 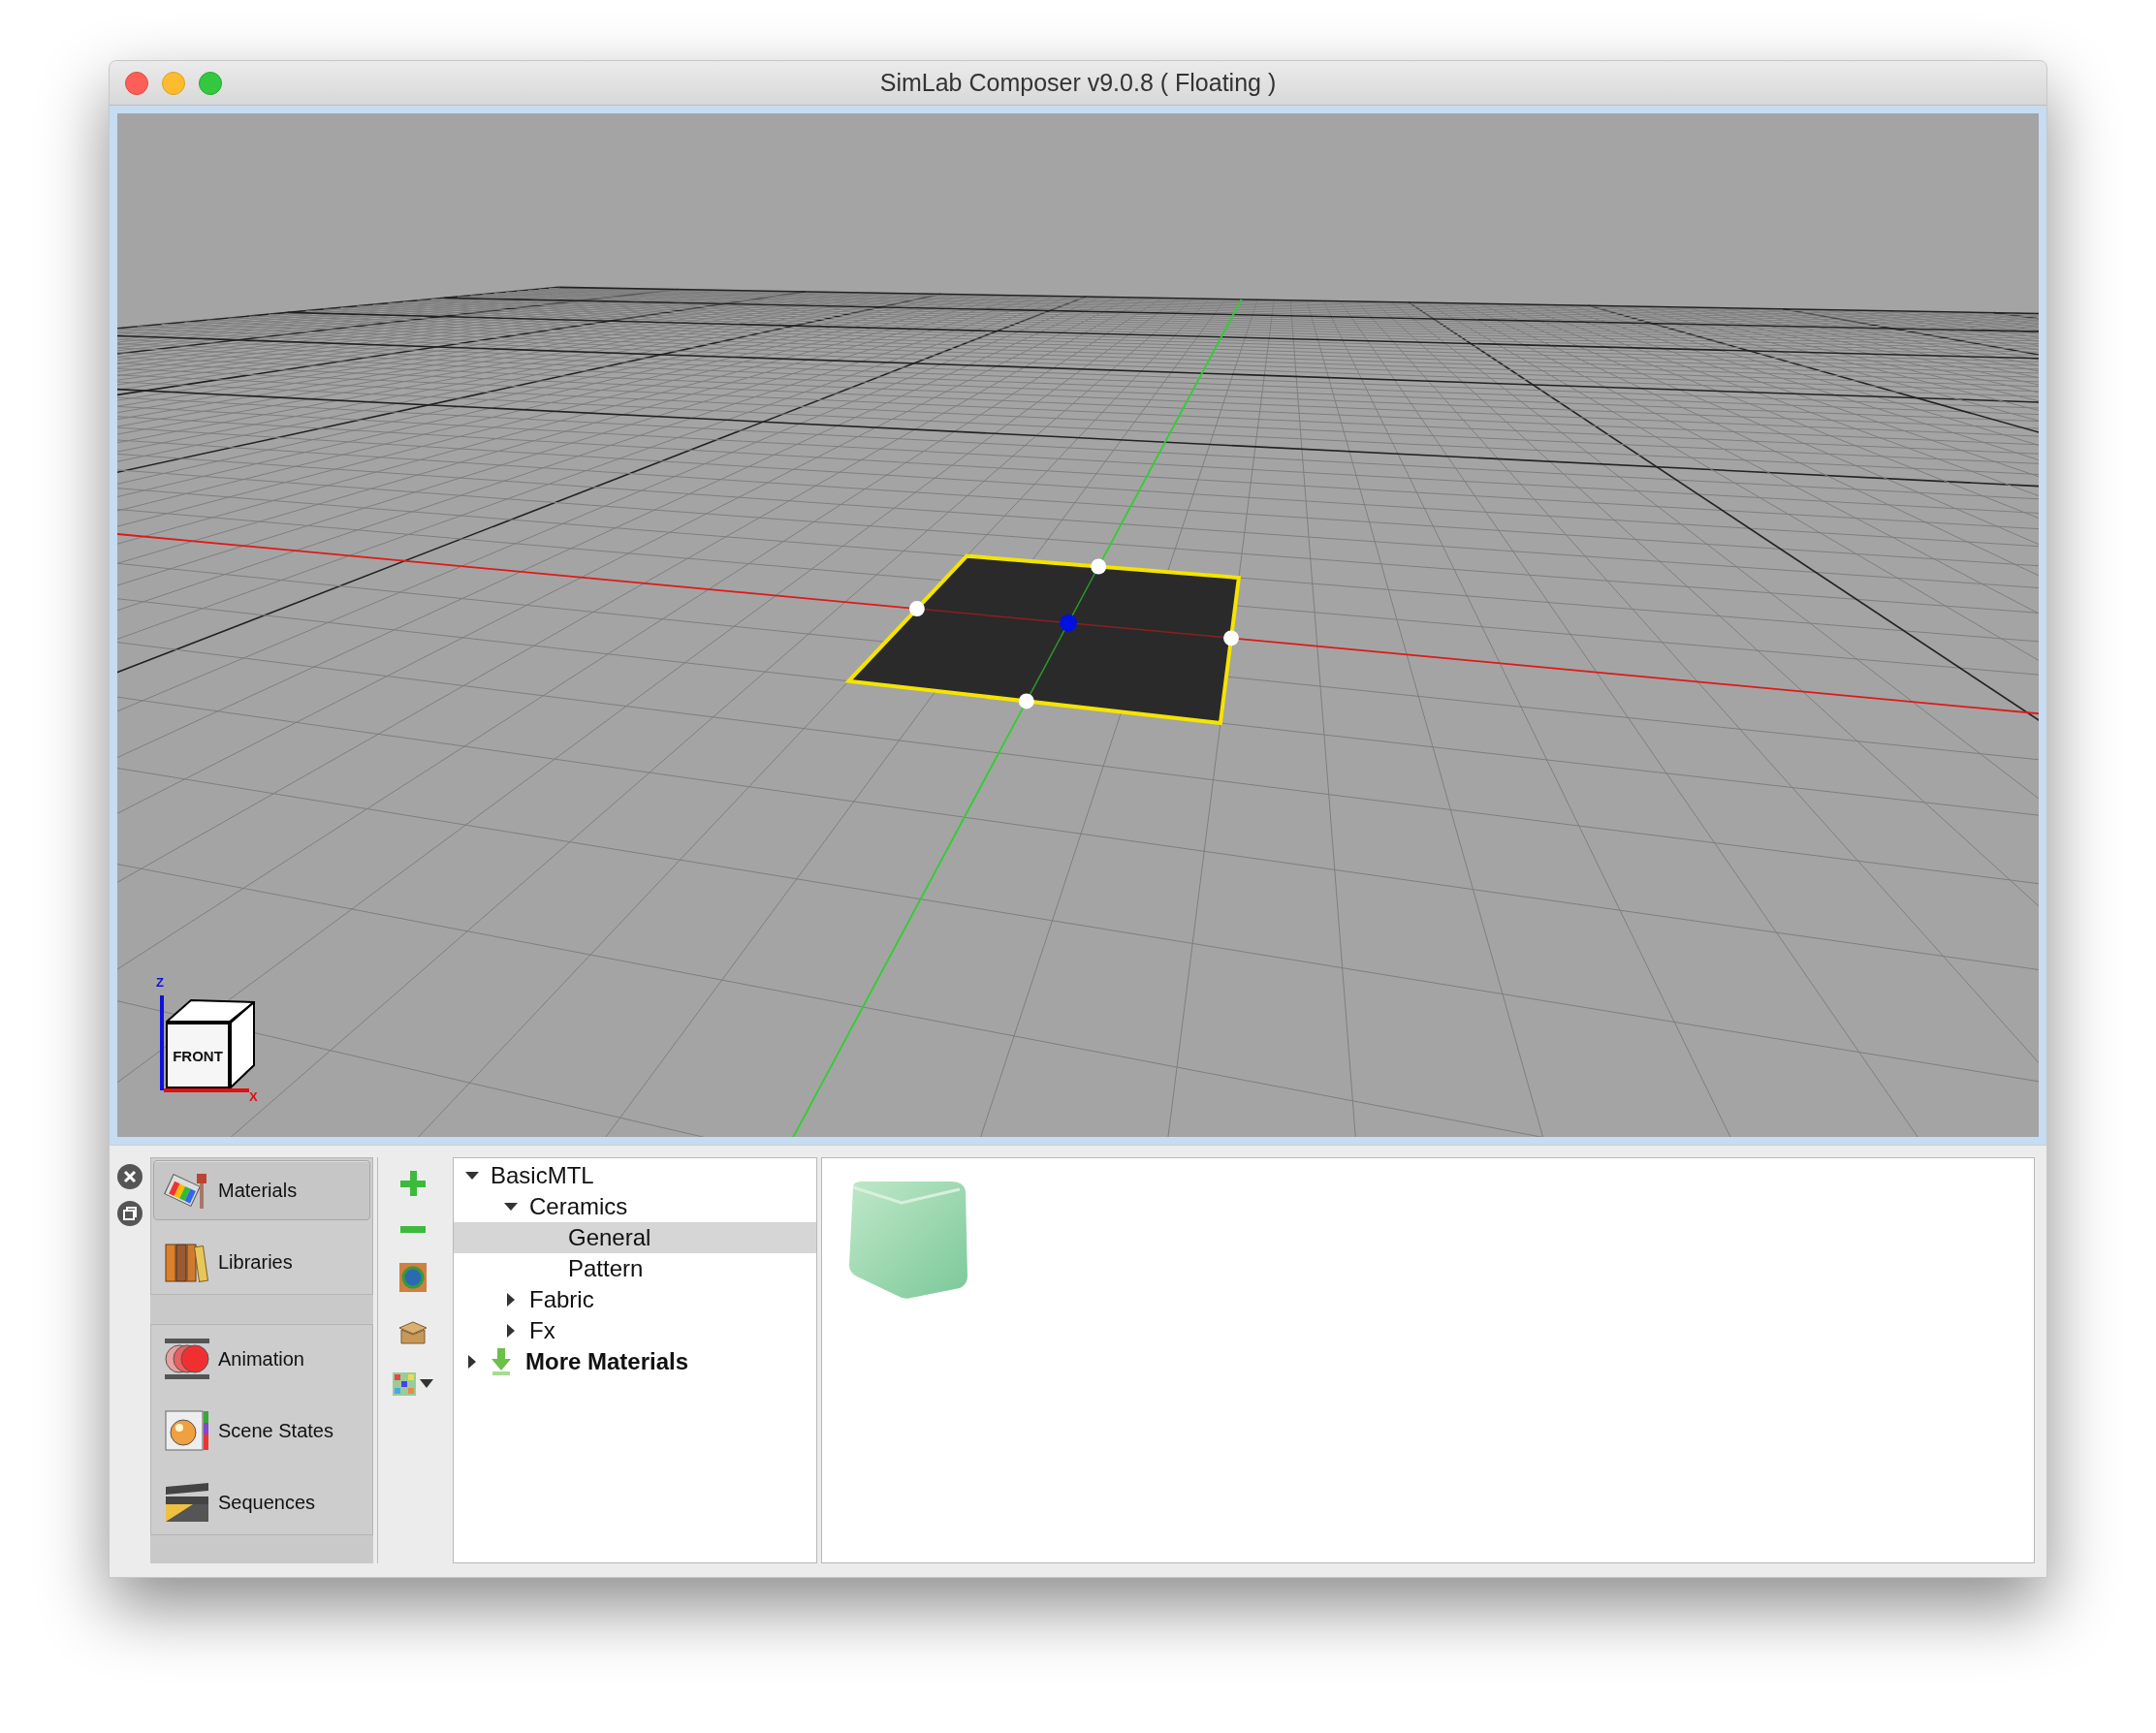 I want to click on package-box-icon, so click(x=412, y=1332).